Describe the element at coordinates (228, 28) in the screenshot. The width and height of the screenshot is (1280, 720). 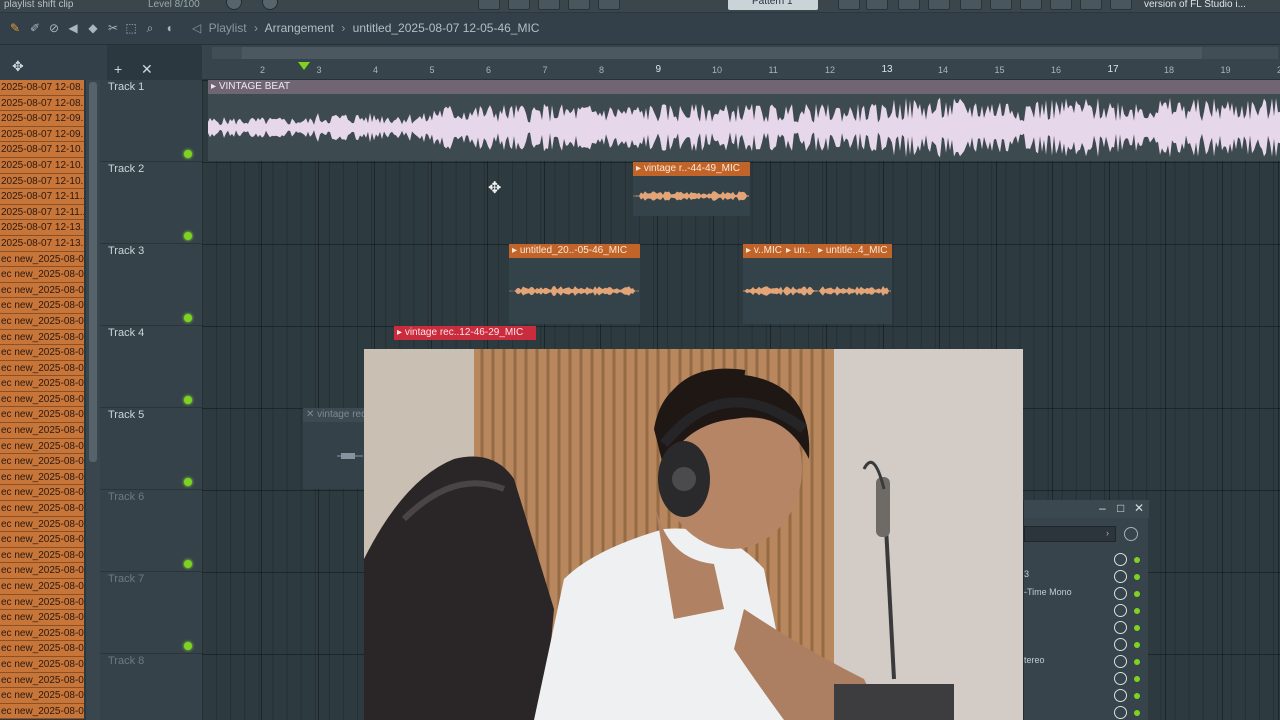
I see `breadcrumb-playlist: Playlist` at that location.